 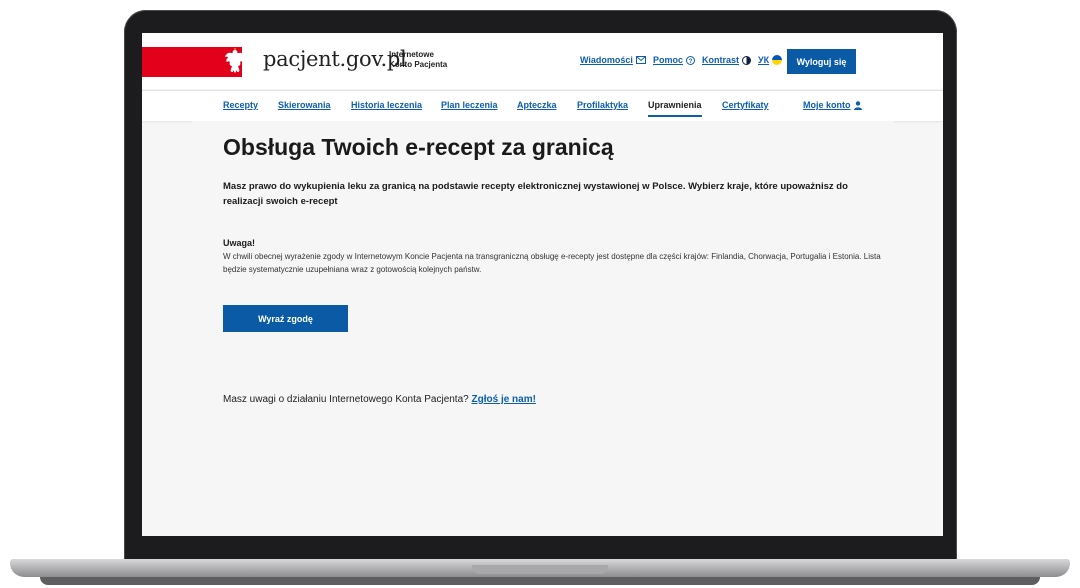 I want to click on user-icon, so click(x=857, y=105).